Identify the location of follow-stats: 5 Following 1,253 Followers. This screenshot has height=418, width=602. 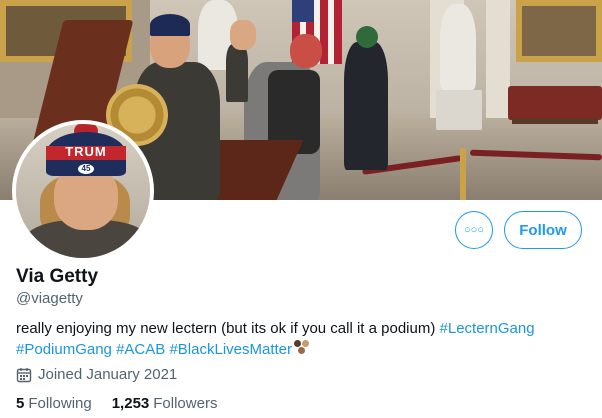
(126, 403).